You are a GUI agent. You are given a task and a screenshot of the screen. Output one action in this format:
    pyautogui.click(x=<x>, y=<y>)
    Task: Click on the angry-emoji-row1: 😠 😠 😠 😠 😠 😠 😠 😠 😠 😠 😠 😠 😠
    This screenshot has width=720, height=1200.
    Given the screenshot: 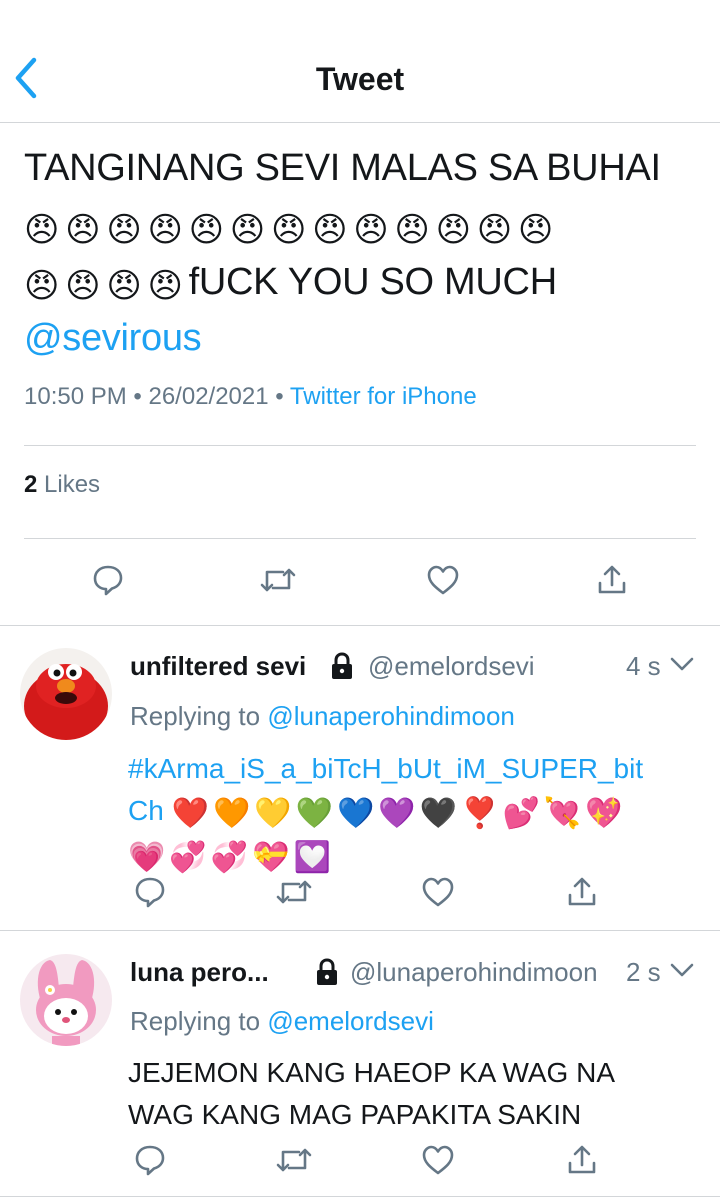 What is the action you would take?
    pyautogui.click(x=364, y=225)
    